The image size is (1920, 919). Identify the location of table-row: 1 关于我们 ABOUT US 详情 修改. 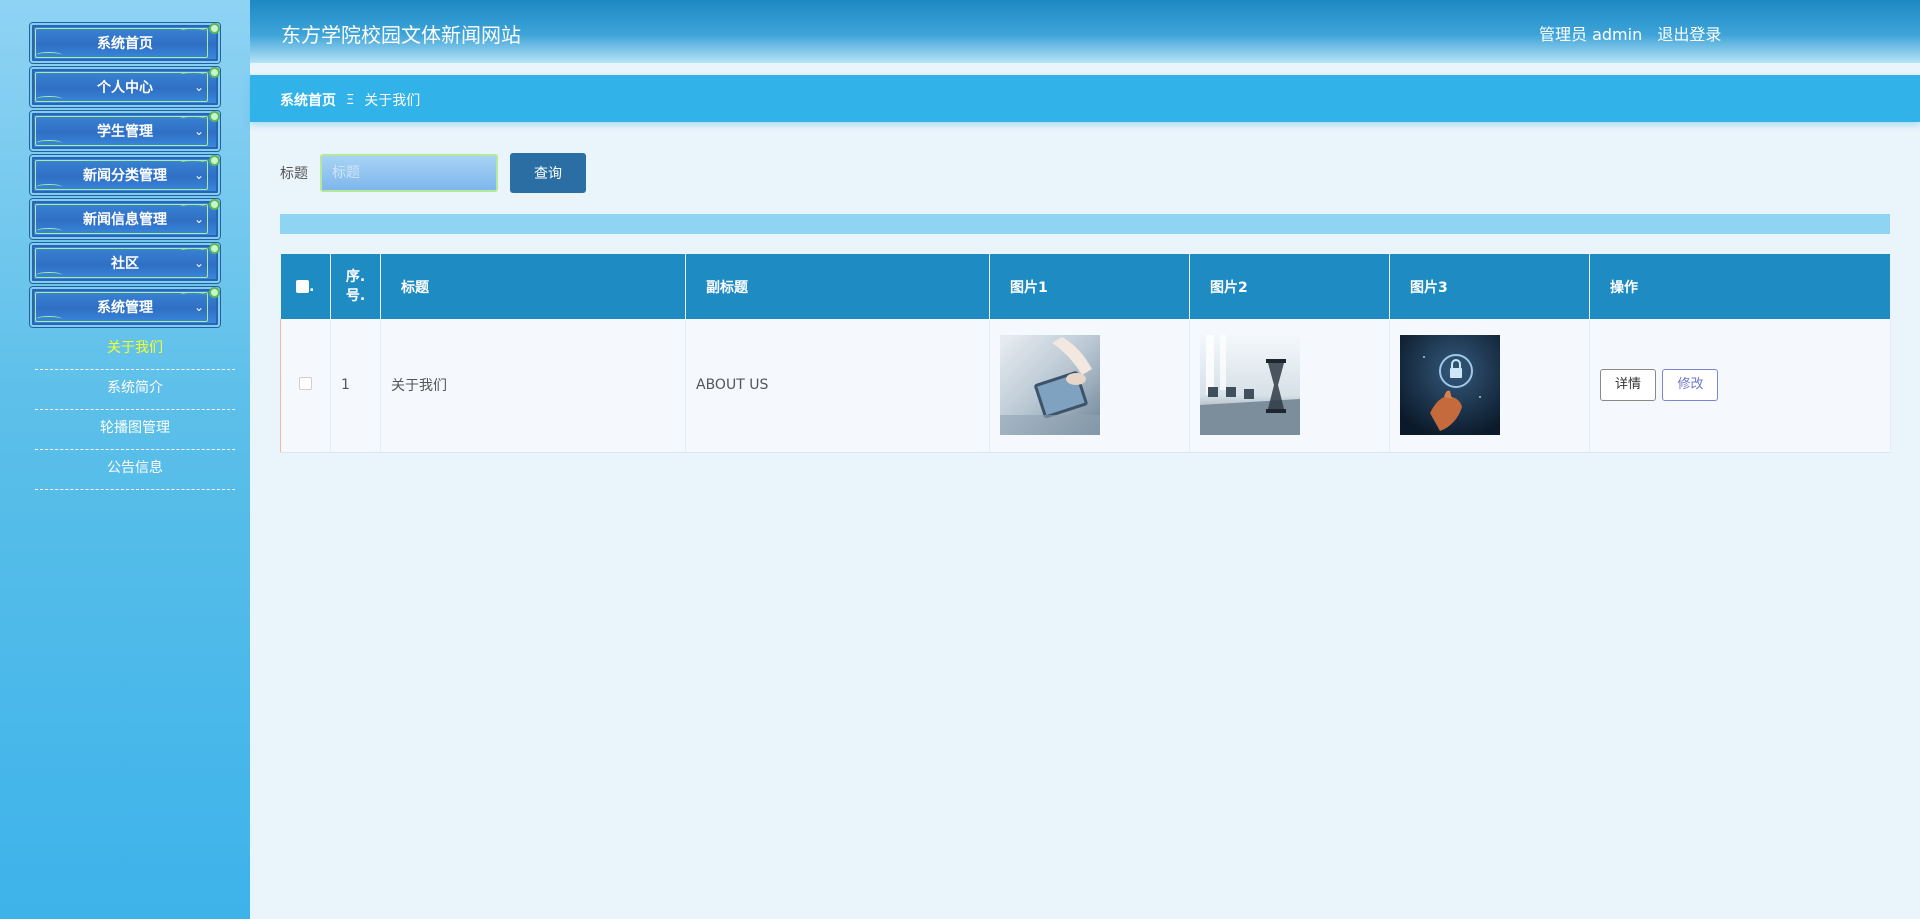
(1085, 386).